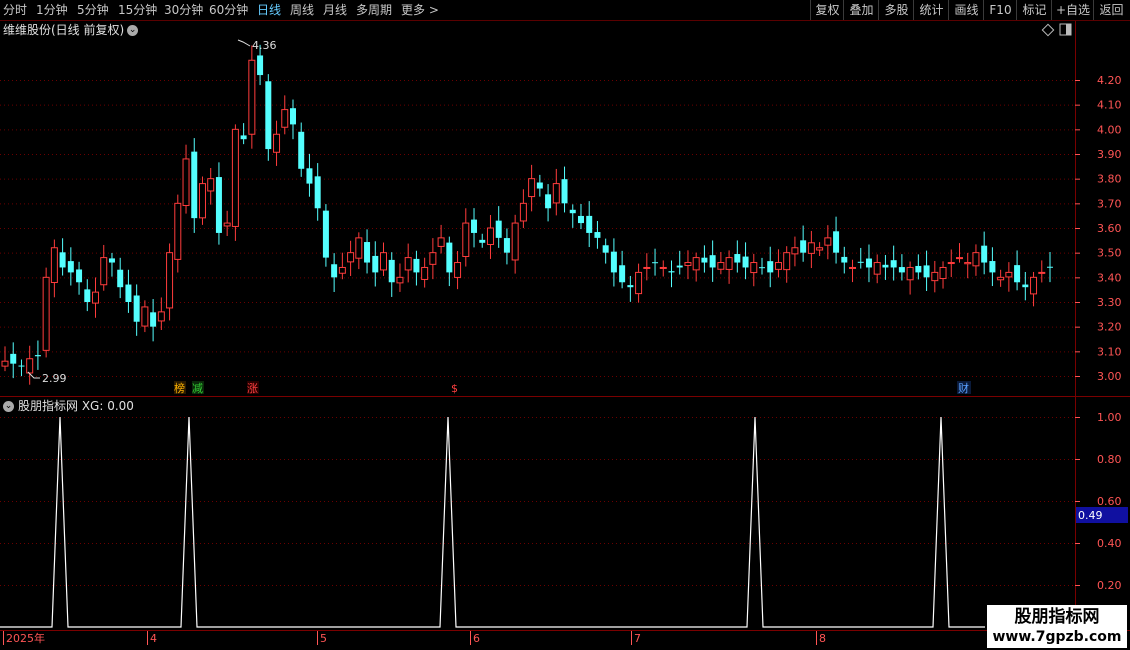 The width and height of the screenshot is (1130, 650). Describe the element at coordinates (963, 388) in the screenshot. I see `event-marker-cai: 财` at that location.